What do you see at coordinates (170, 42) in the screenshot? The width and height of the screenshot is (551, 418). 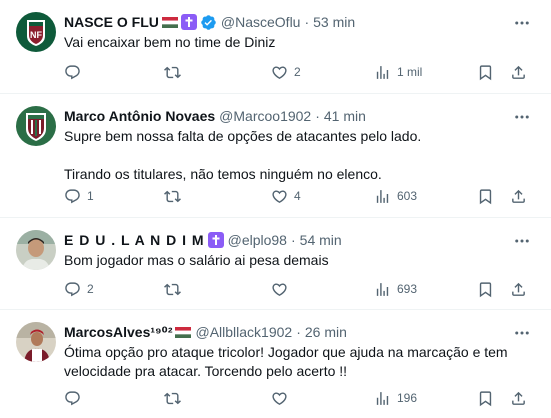 I see `tweet-text: Vai encaixar bem no time de Diniz` at bounding box center [170, 42].